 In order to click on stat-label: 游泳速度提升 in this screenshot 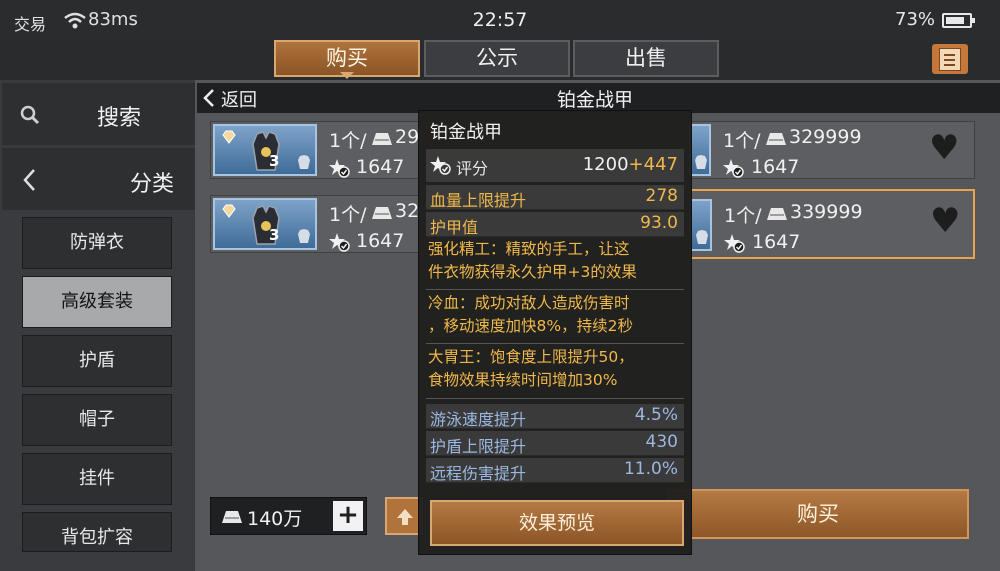, I will do `click(478, 419)`.